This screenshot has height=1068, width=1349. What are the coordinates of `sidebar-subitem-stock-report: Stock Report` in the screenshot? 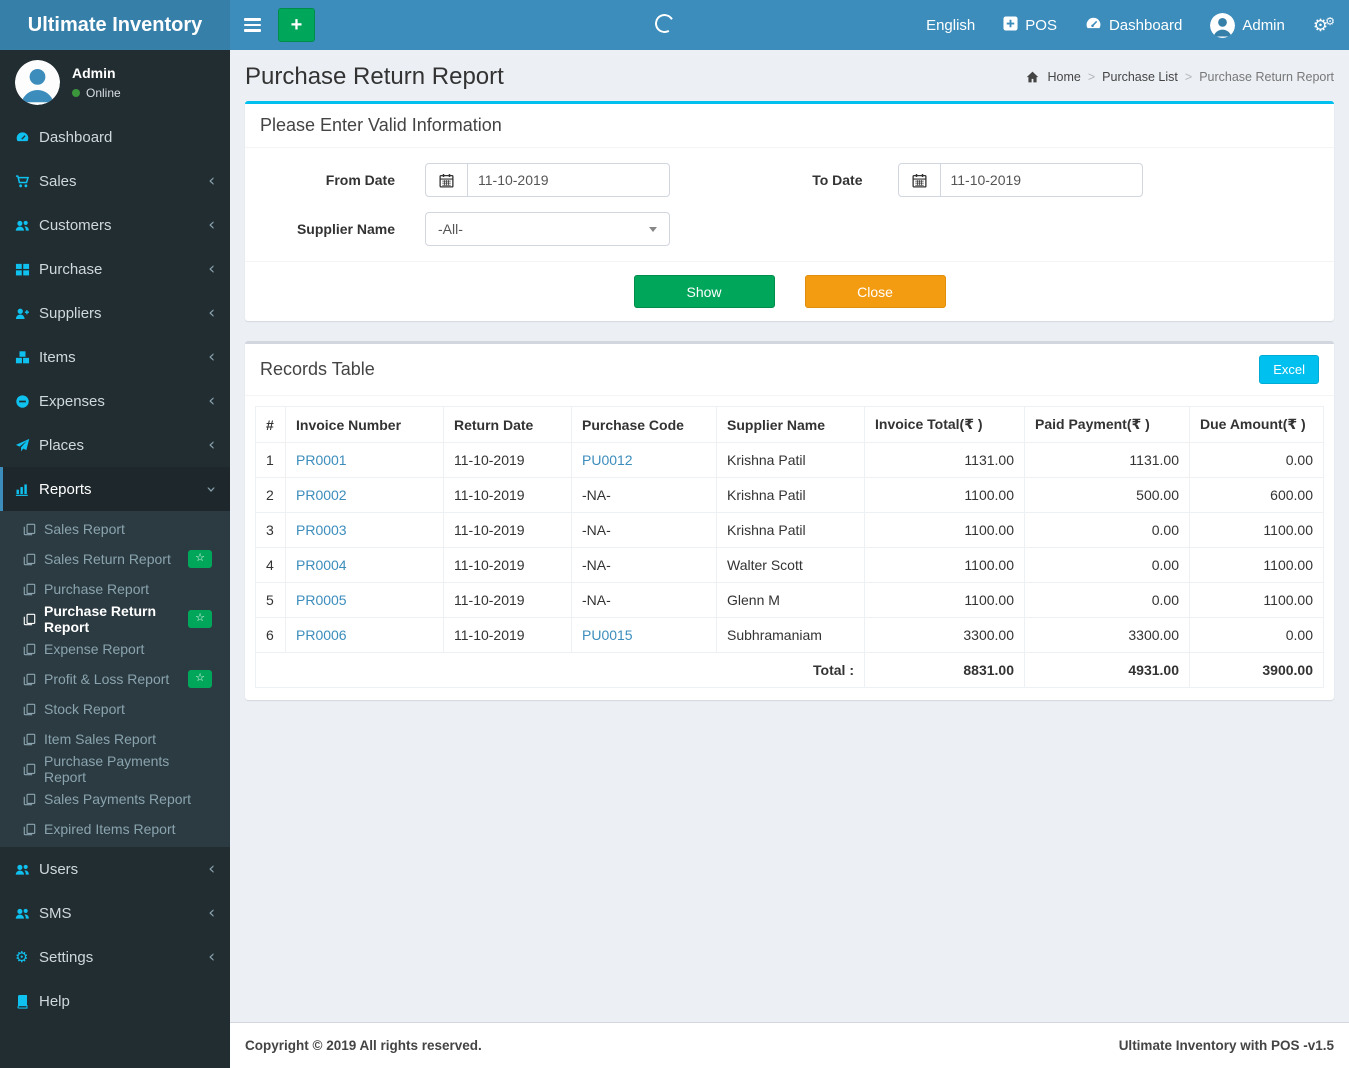 It's located at (115, 709).